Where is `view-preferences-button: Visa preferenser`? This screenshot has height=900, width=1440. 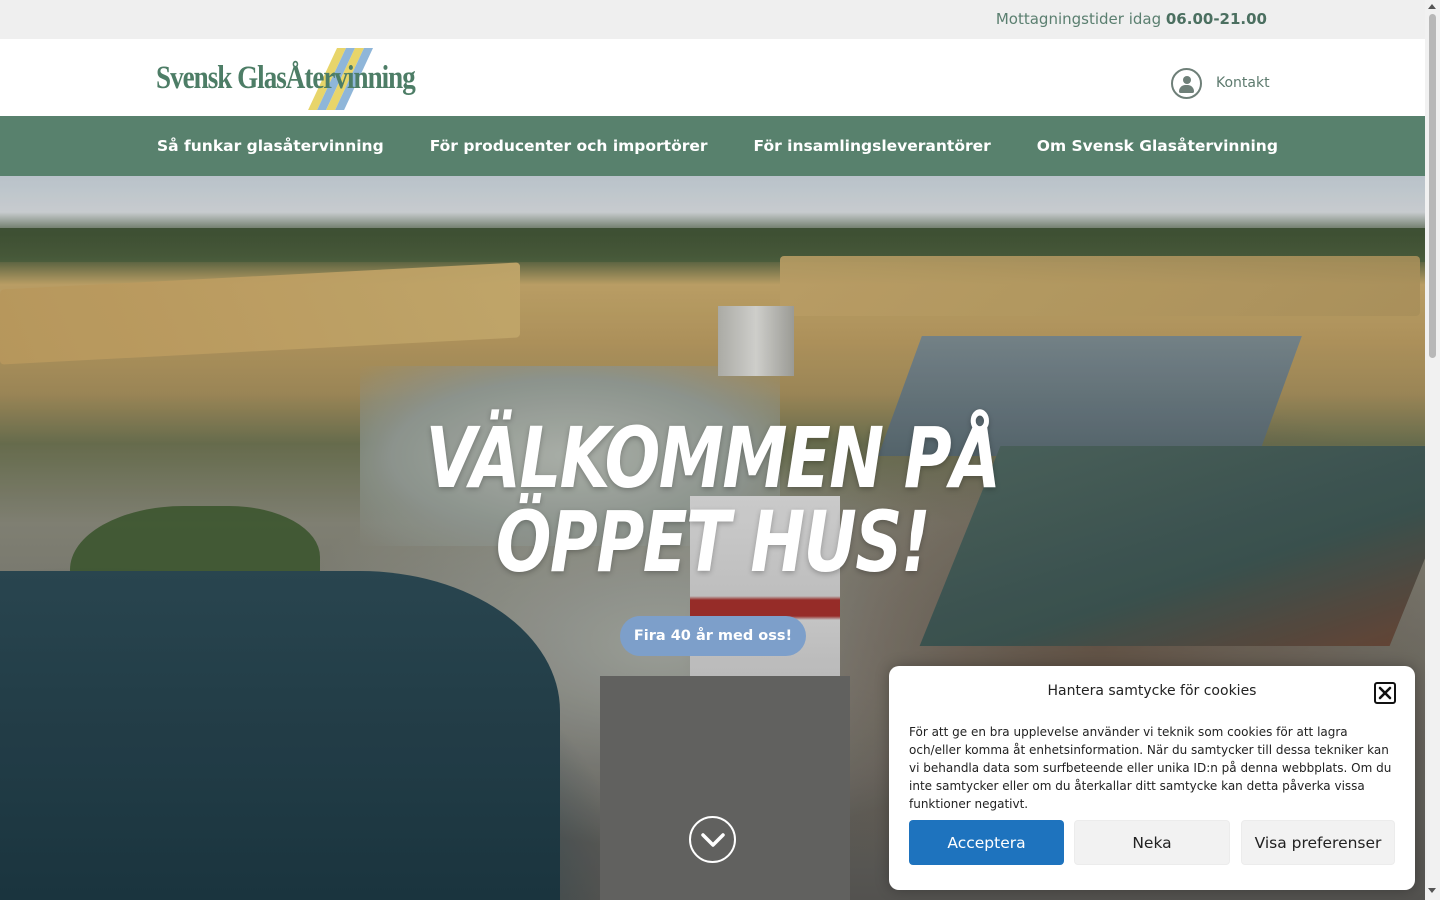 view-preferences-button: Visa preferenser is located at coordinates (1318, 842).